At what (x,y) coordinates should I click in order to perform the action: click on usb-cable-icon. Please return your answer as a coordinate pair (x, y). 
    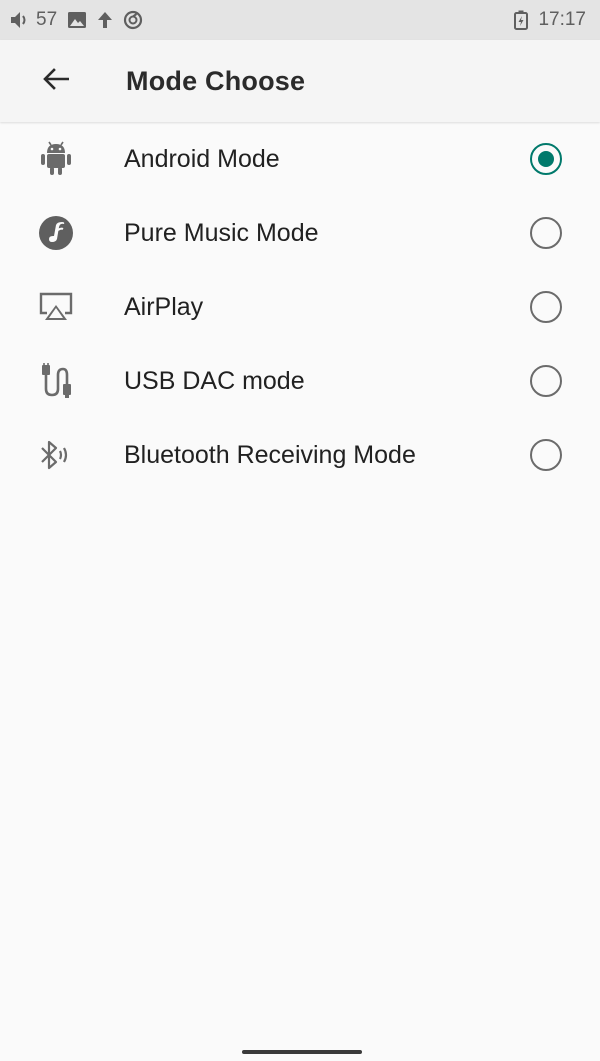
    Looking at the image, I should click on (56, 381).